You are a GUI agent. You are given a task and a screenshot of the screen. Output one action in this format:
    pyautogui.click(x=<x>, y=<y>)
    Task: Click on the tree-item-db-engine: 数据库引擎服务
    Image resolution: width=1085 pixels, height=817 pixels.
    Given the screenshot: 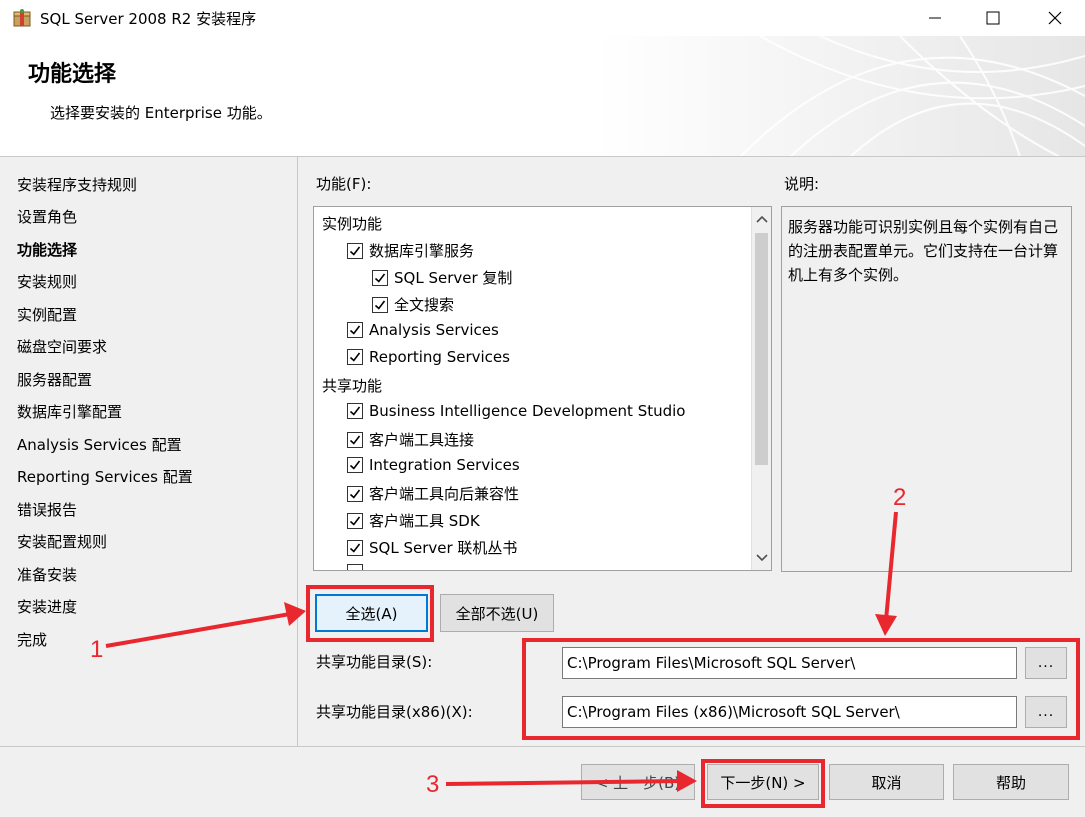 What is the action you would take?
    pyautogui.click(x=410, y=250)
    